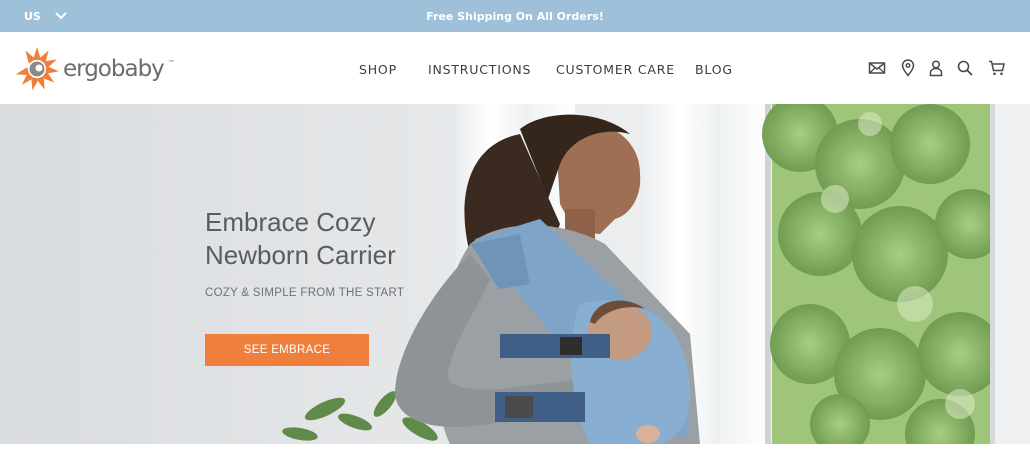 The height and width of the screenshot is (474, 1030). What do you see at coordinates (936, 68) in the screenshot?
I see `account-icon` at bounding box center [936, 68].